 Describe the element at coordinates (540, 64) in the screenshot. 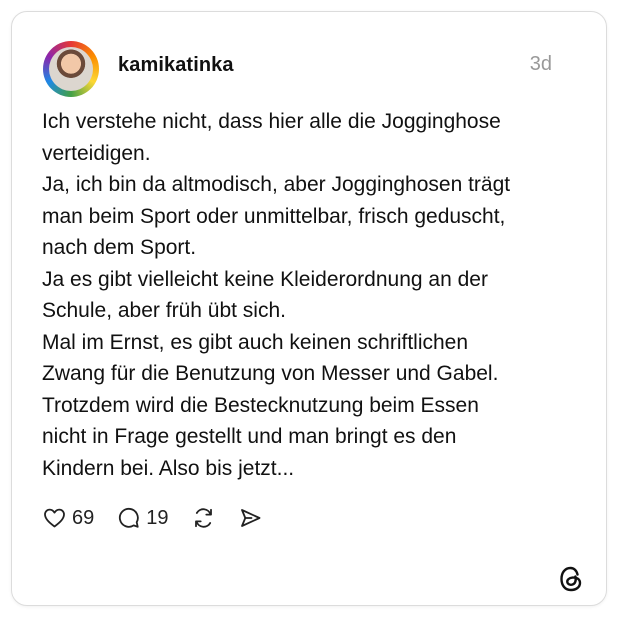

I see `post-timestamp: 3d` at that location.